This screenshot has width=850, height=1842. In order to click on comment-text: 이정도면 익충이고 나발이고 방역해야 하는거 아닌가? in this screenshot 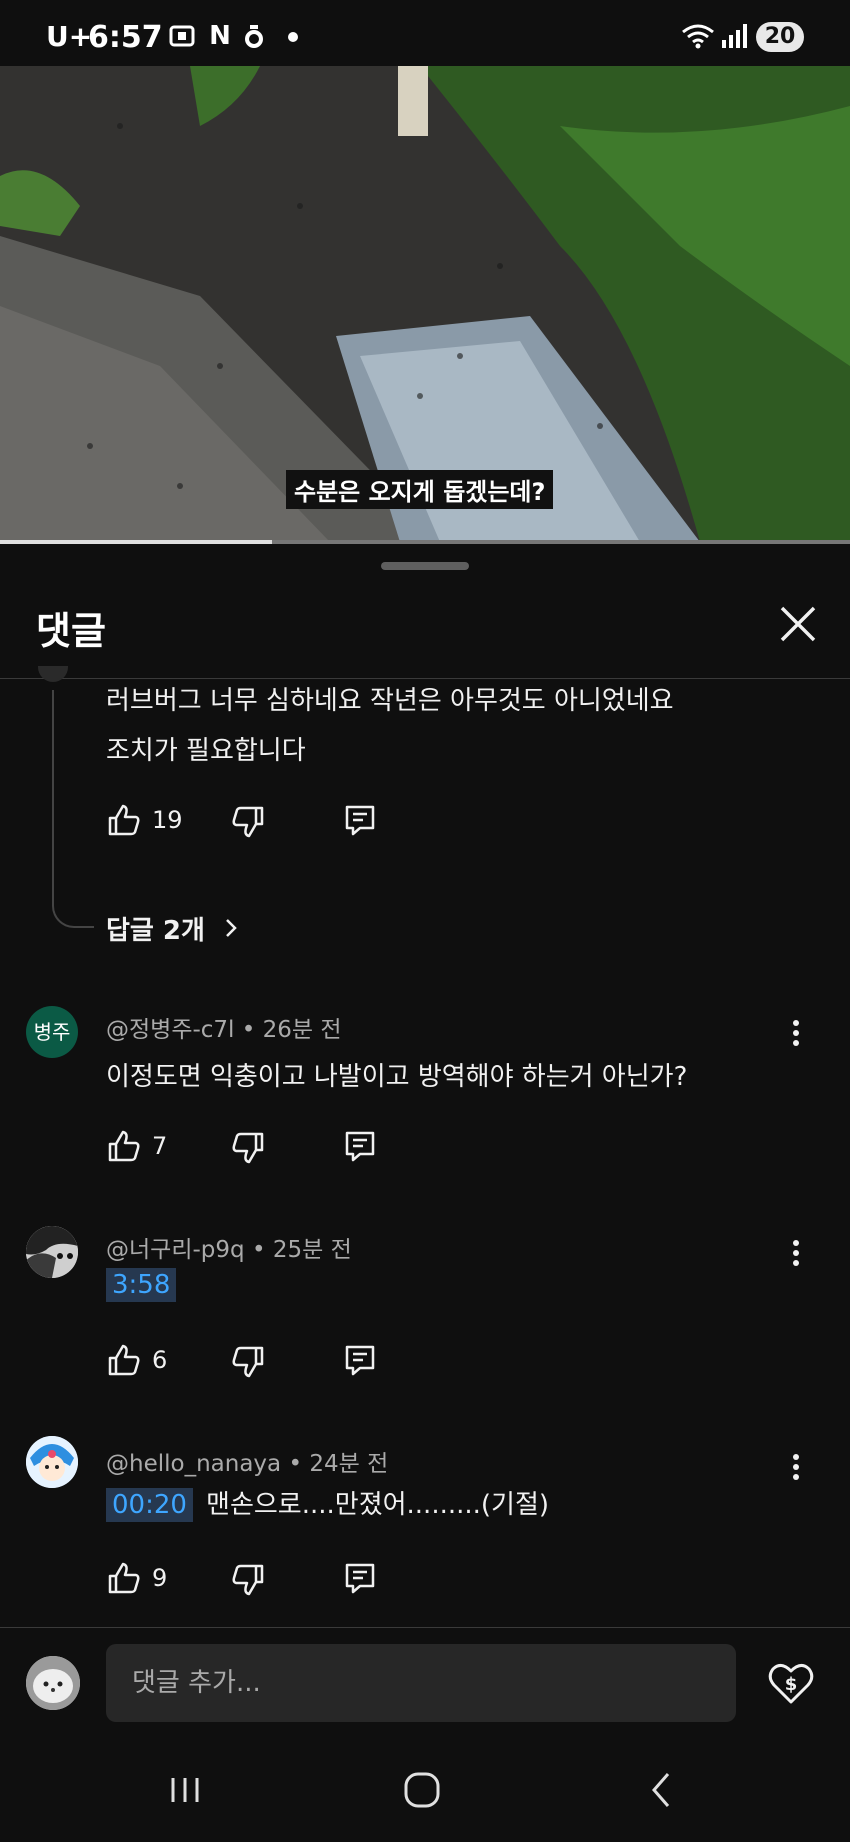, I will do `click(397, 1077)`.